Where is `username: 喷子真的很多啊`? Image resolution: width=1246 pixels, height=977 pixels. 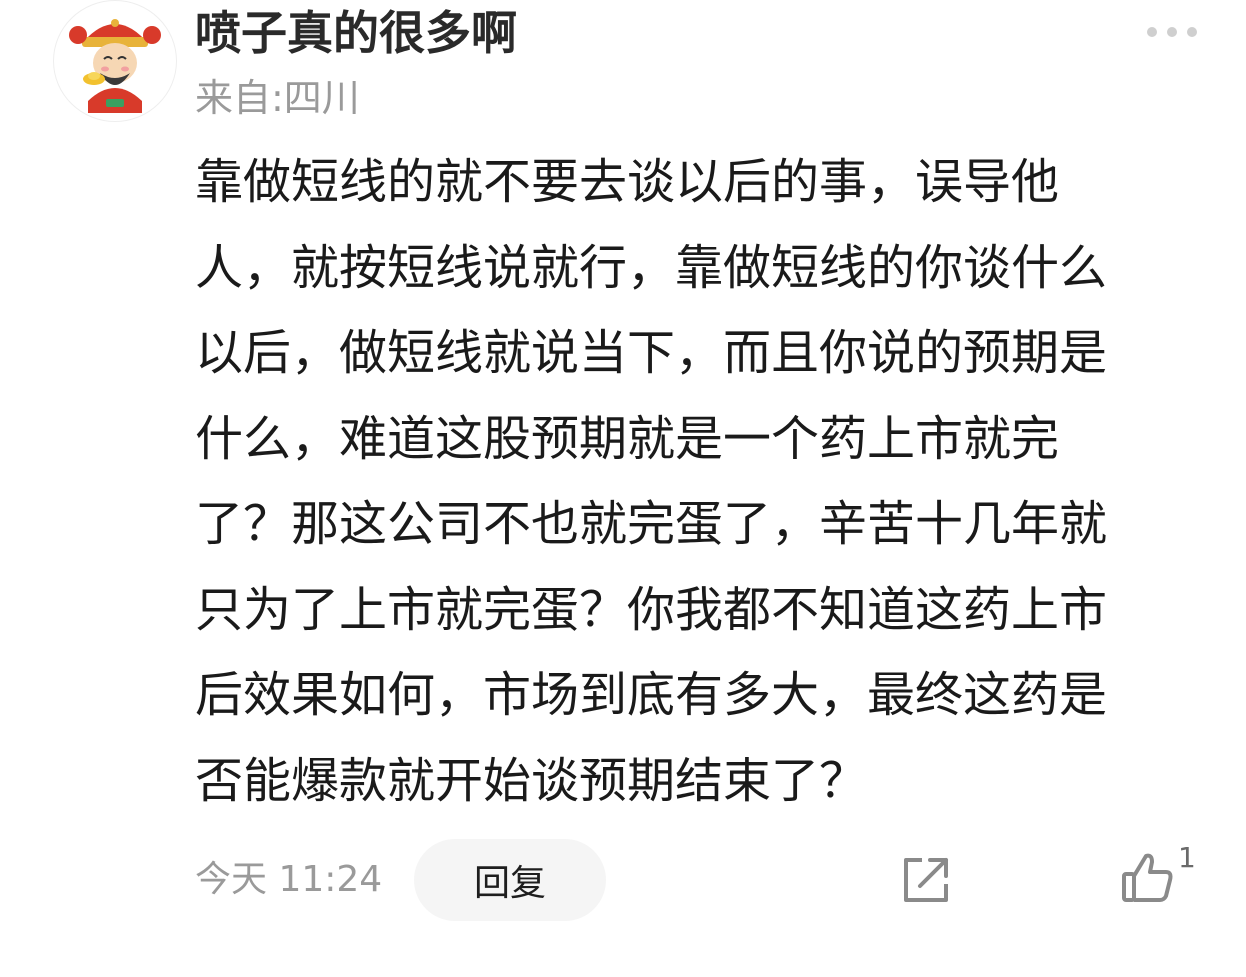 username: 喷子真的很多啊 is located at coordinates (356, 33).